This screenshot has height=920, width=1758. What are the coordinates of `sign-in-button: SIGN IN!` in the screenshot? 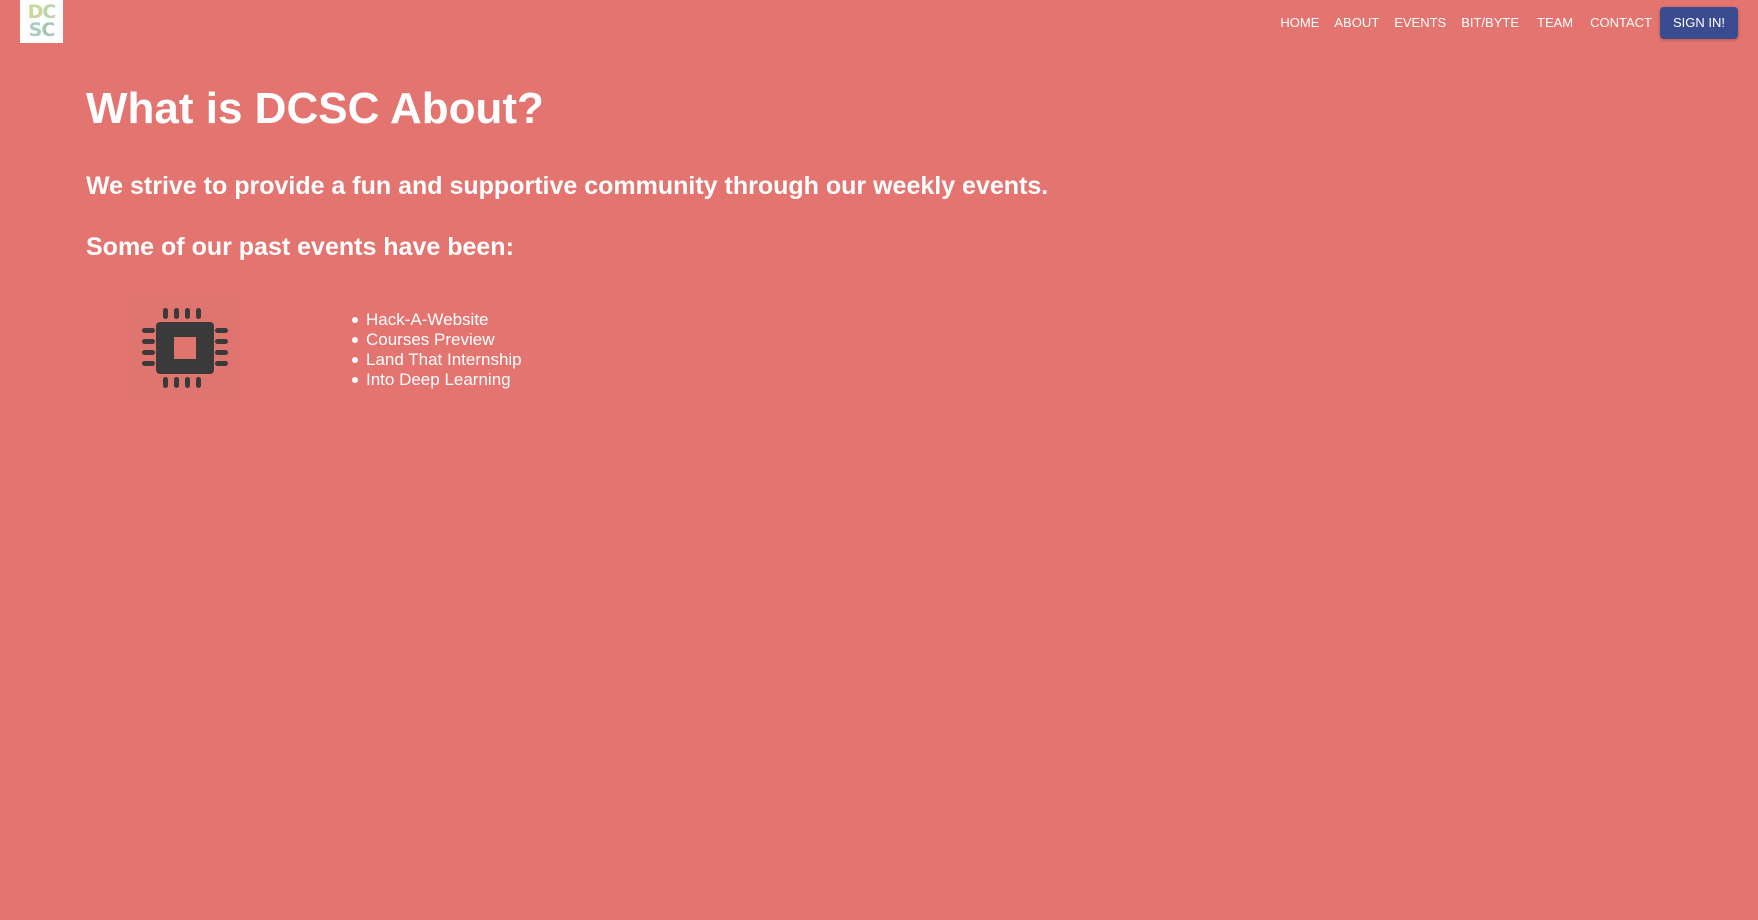 It's located at (1699, 22).